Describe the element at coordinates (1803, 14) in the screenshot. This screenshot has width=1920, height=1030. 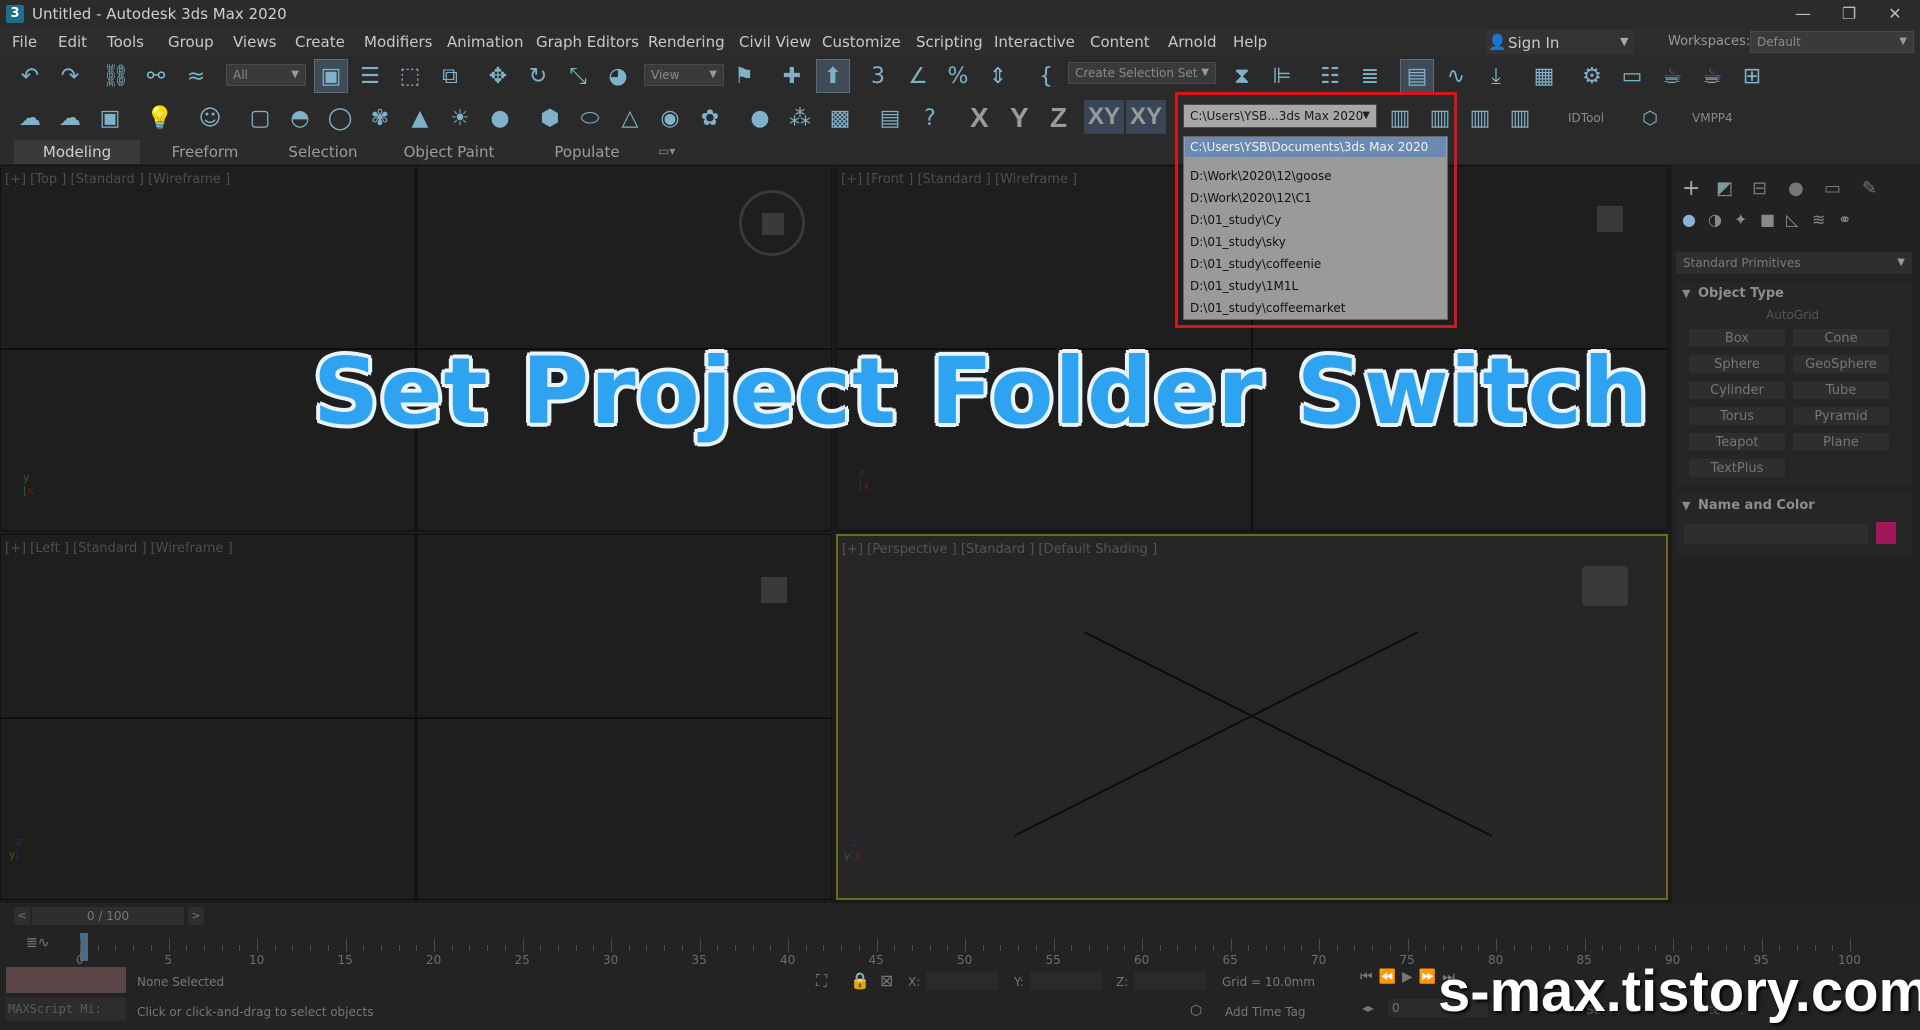
I see `minimize-button: —` at that location.